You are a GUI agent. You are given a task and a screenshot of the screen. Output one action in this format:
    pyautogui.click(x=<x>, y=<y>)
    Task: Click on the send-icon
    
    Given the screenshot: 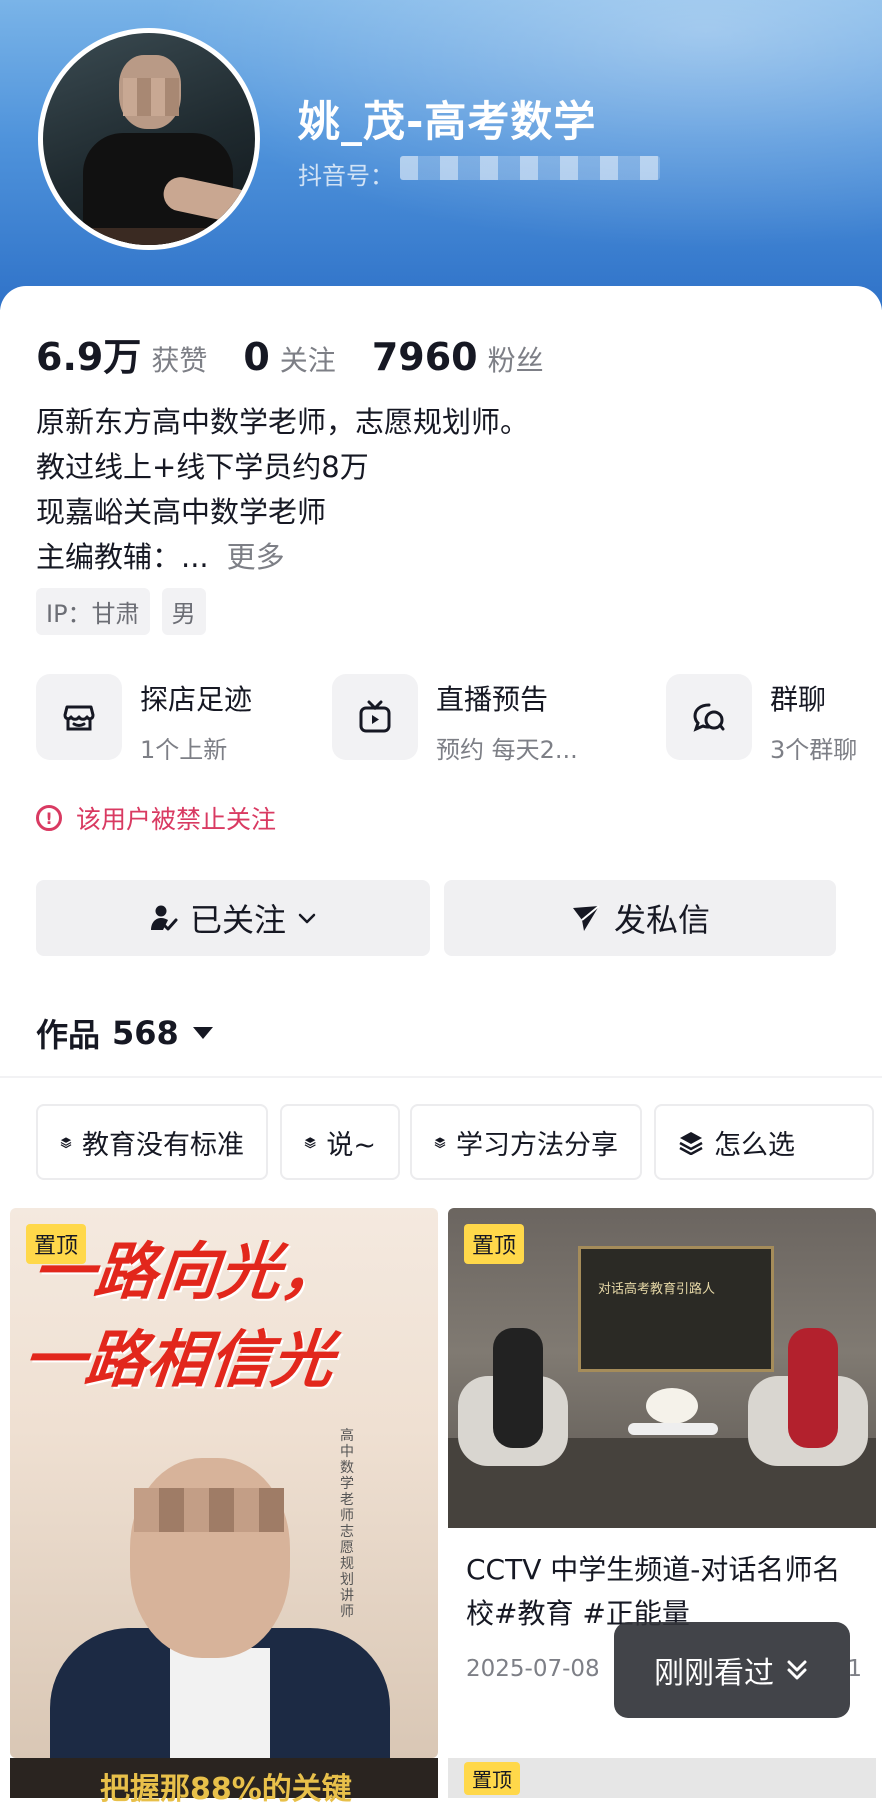 What is the action you would take?
    pyautogui.click(x=586, y=918)
    